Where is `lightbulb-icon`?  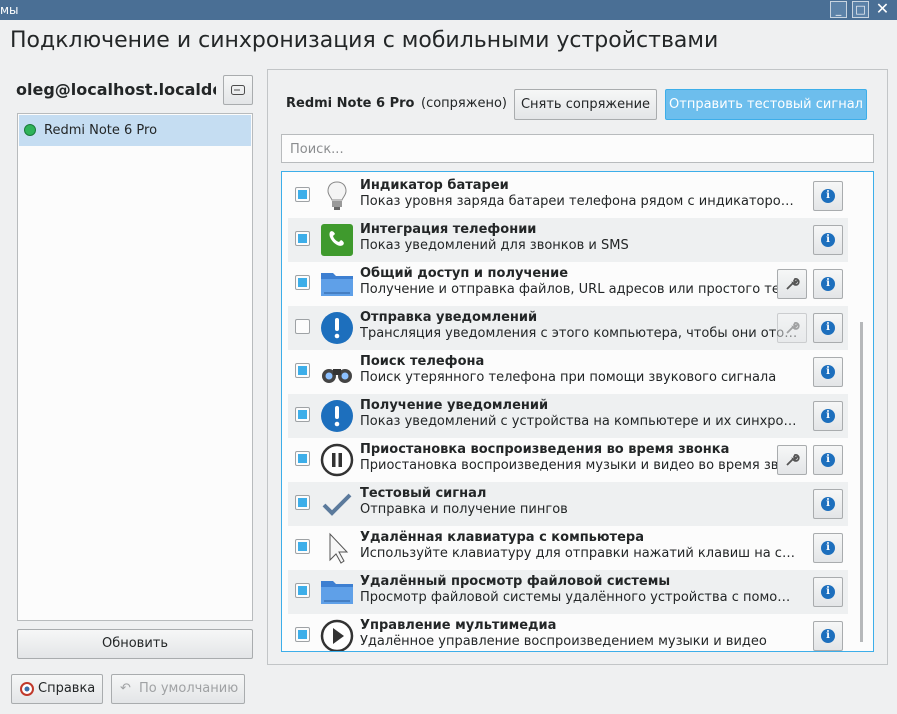
lightbulb-icon is located at coordinates (337, 196).